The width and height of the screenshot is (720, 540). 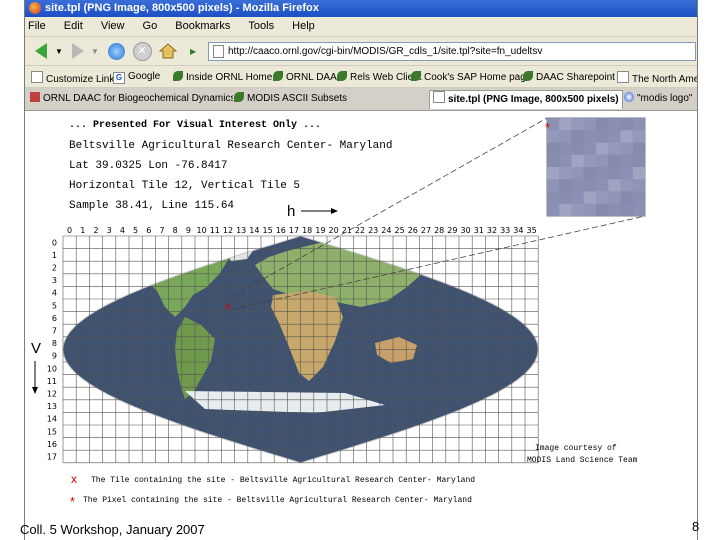 I want to click on bookmark-rels: Rels Web Client, so click(x=379, y=77).